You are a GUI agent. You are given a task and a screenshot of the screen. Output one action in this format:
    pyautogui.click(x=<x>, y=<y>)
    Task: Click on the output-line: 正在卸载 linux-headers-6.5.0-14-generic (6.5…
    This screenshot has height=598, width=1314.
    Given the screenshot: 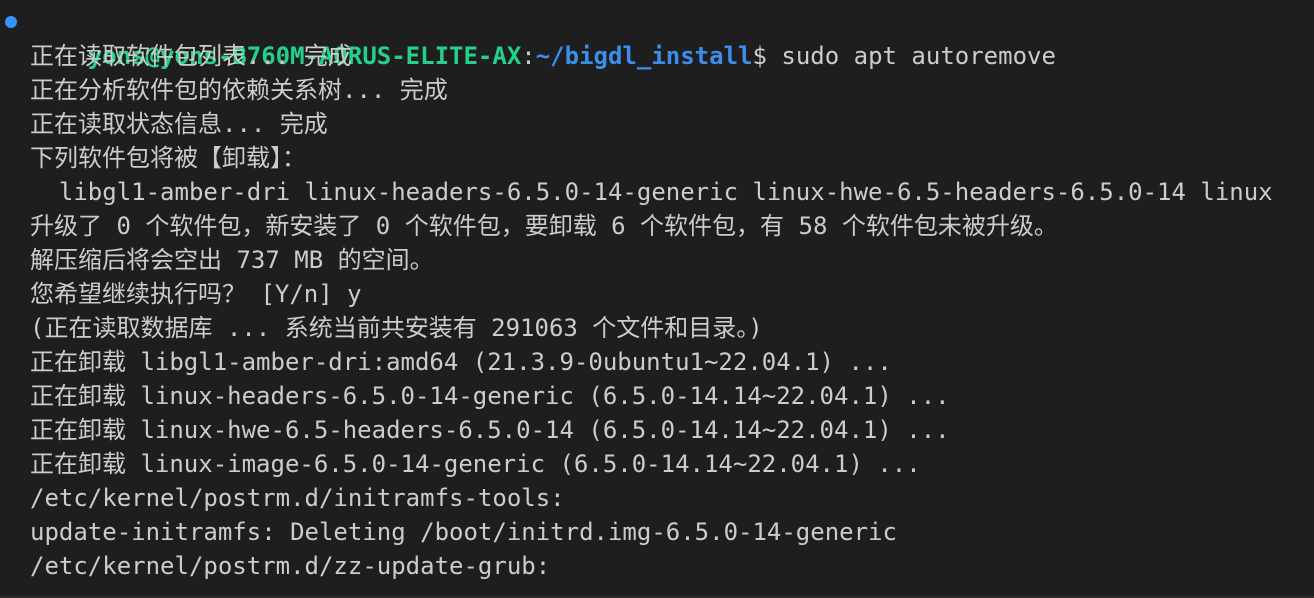 What is the action you would take?
    pyautogui.click(x=490, y=396)
    